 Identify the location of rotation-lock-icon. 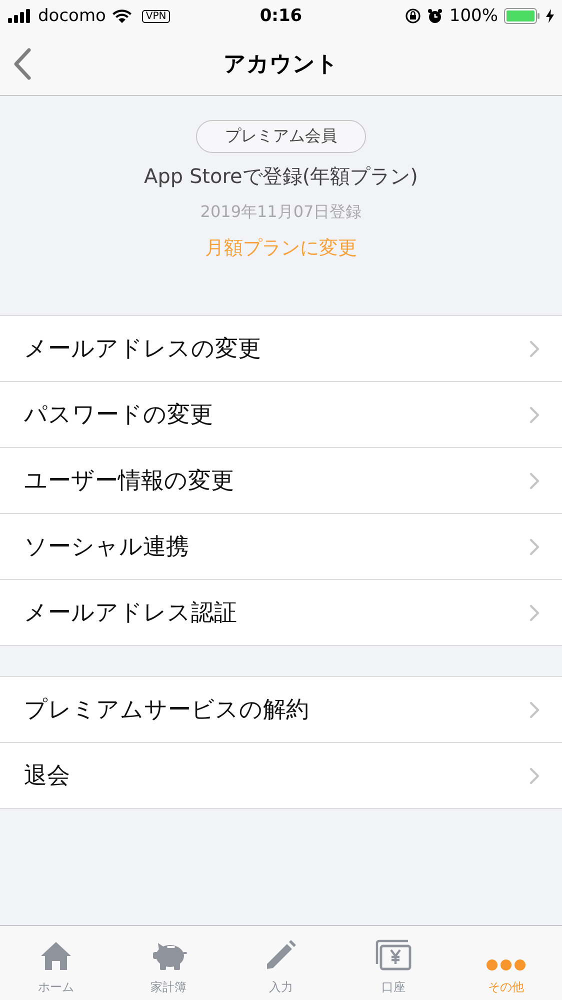
(413, 16).